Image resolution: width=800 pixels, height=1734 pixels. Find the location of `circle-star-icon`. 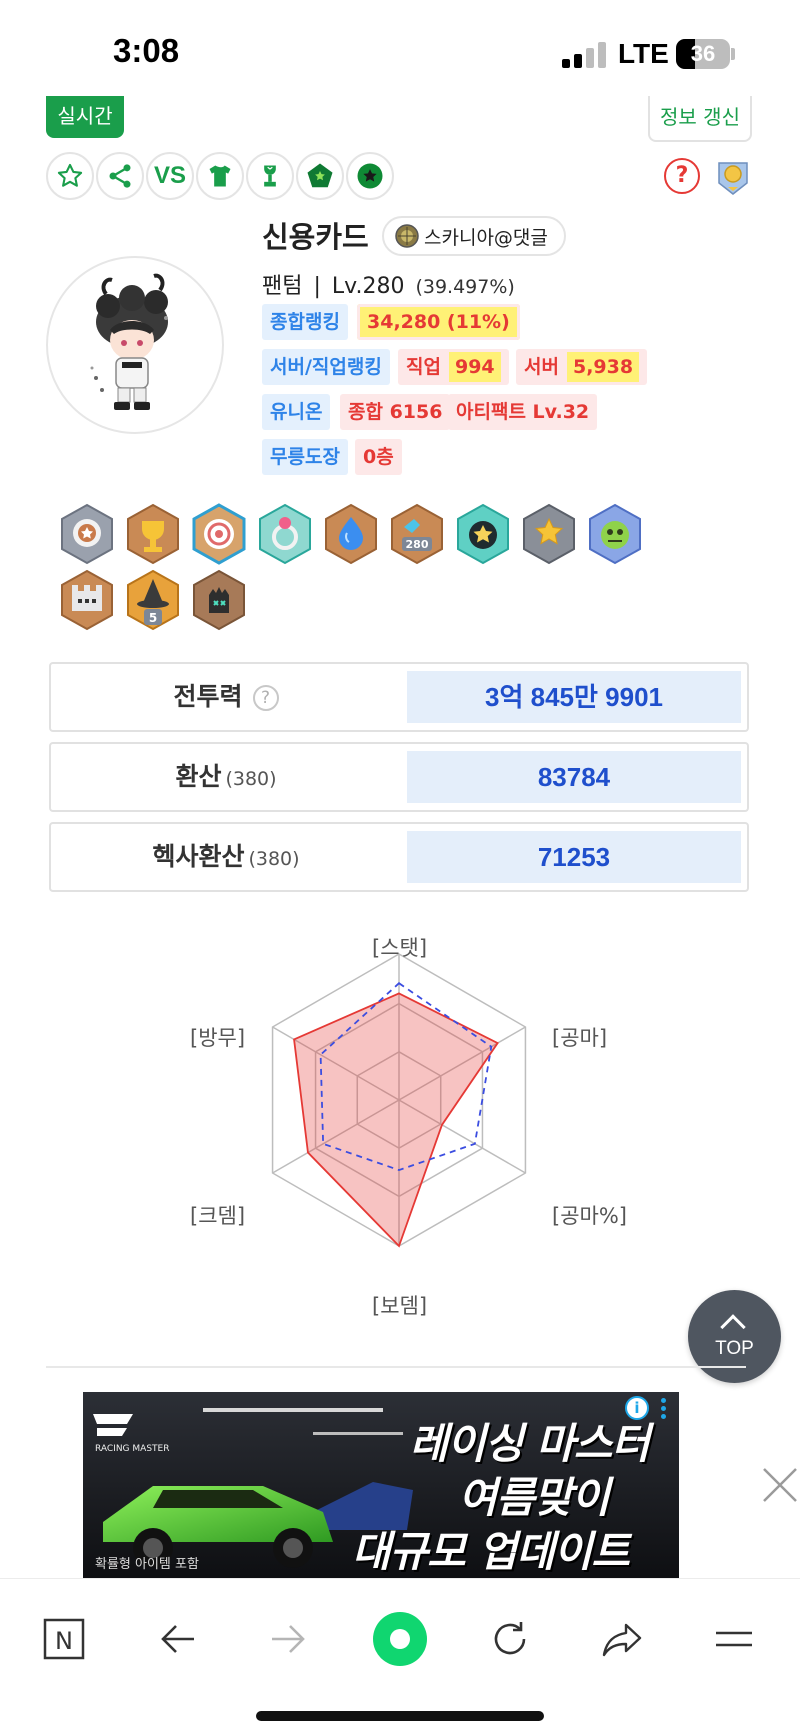

circle-star-icon is located at coordinates (370, 176).